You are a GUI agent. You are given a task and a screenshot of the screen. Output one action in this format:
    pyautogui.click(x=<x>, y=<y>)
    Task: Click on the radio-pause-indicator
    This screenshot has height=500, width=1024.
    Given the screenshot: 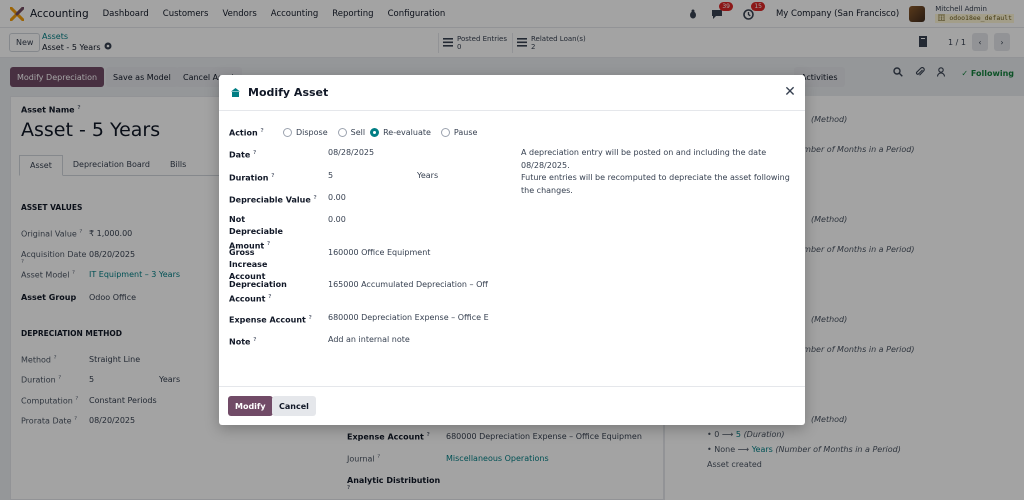 What is the action you would take?
    pyautogui.click(x=445, y=132)
    